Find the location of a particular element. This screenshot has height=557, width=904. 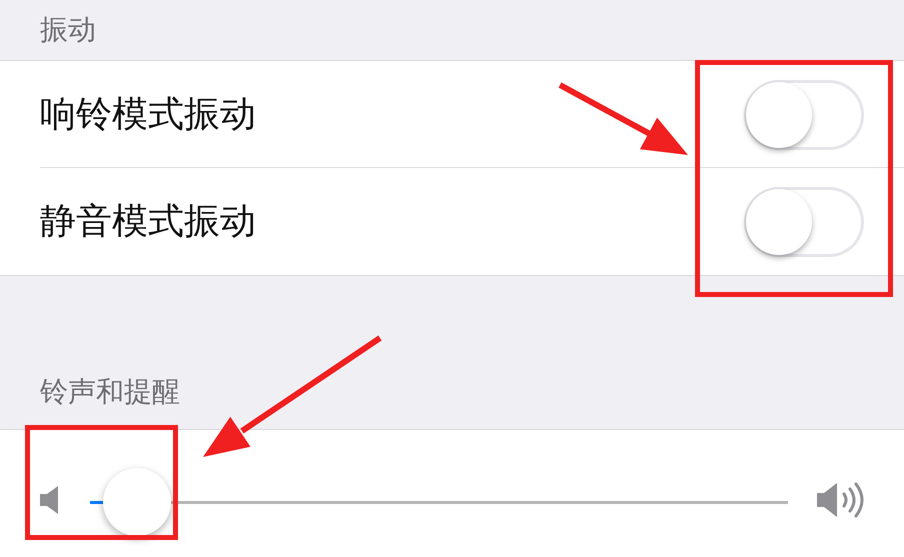

section-header: 振动 is located at coordinates (68, 30).